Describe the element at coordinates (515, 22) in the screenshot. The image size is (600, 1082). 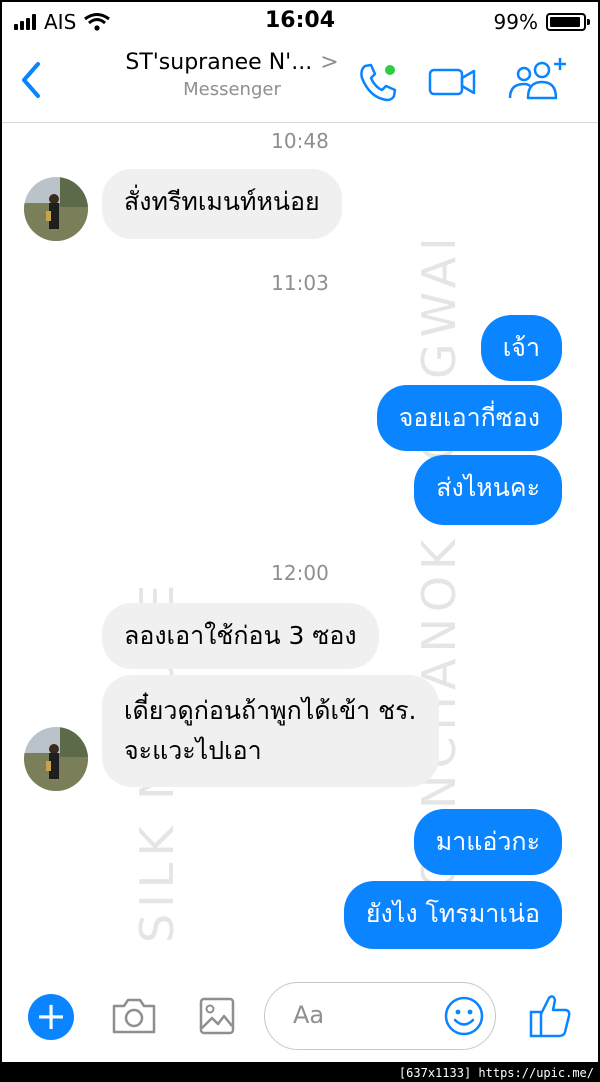
I see `battery-percent: 99%` at that location.